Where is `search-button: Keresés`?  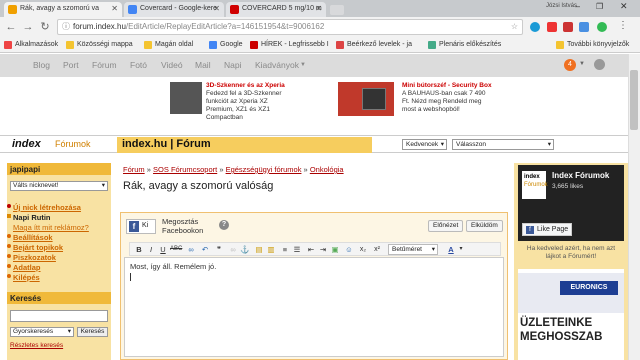 search-button: Keresés is located at coordinates (92, 332).